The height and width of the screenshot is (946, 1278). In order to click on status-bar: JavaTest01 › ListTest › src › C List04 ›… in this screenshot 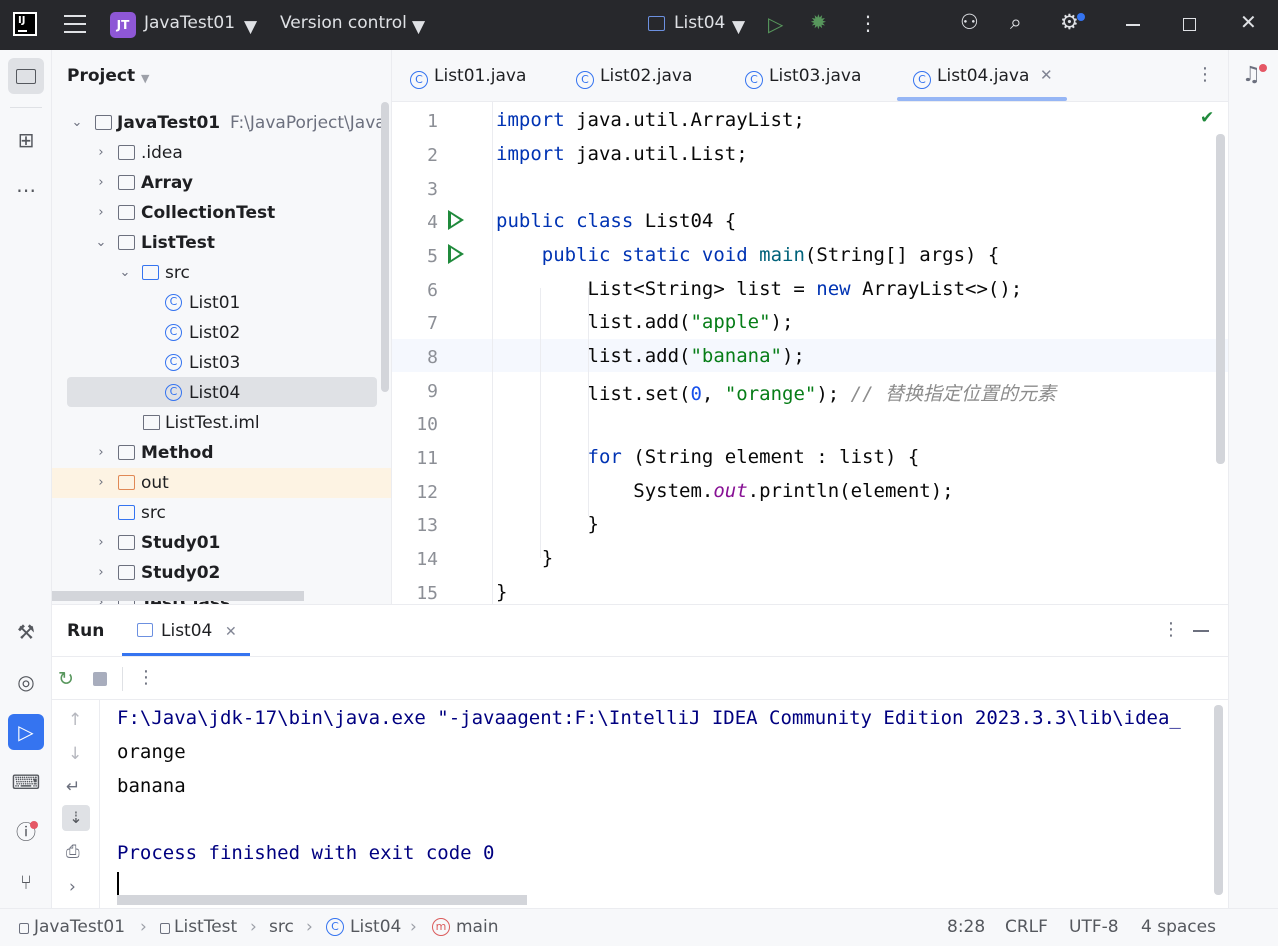, I will do `click(639, 927)`.